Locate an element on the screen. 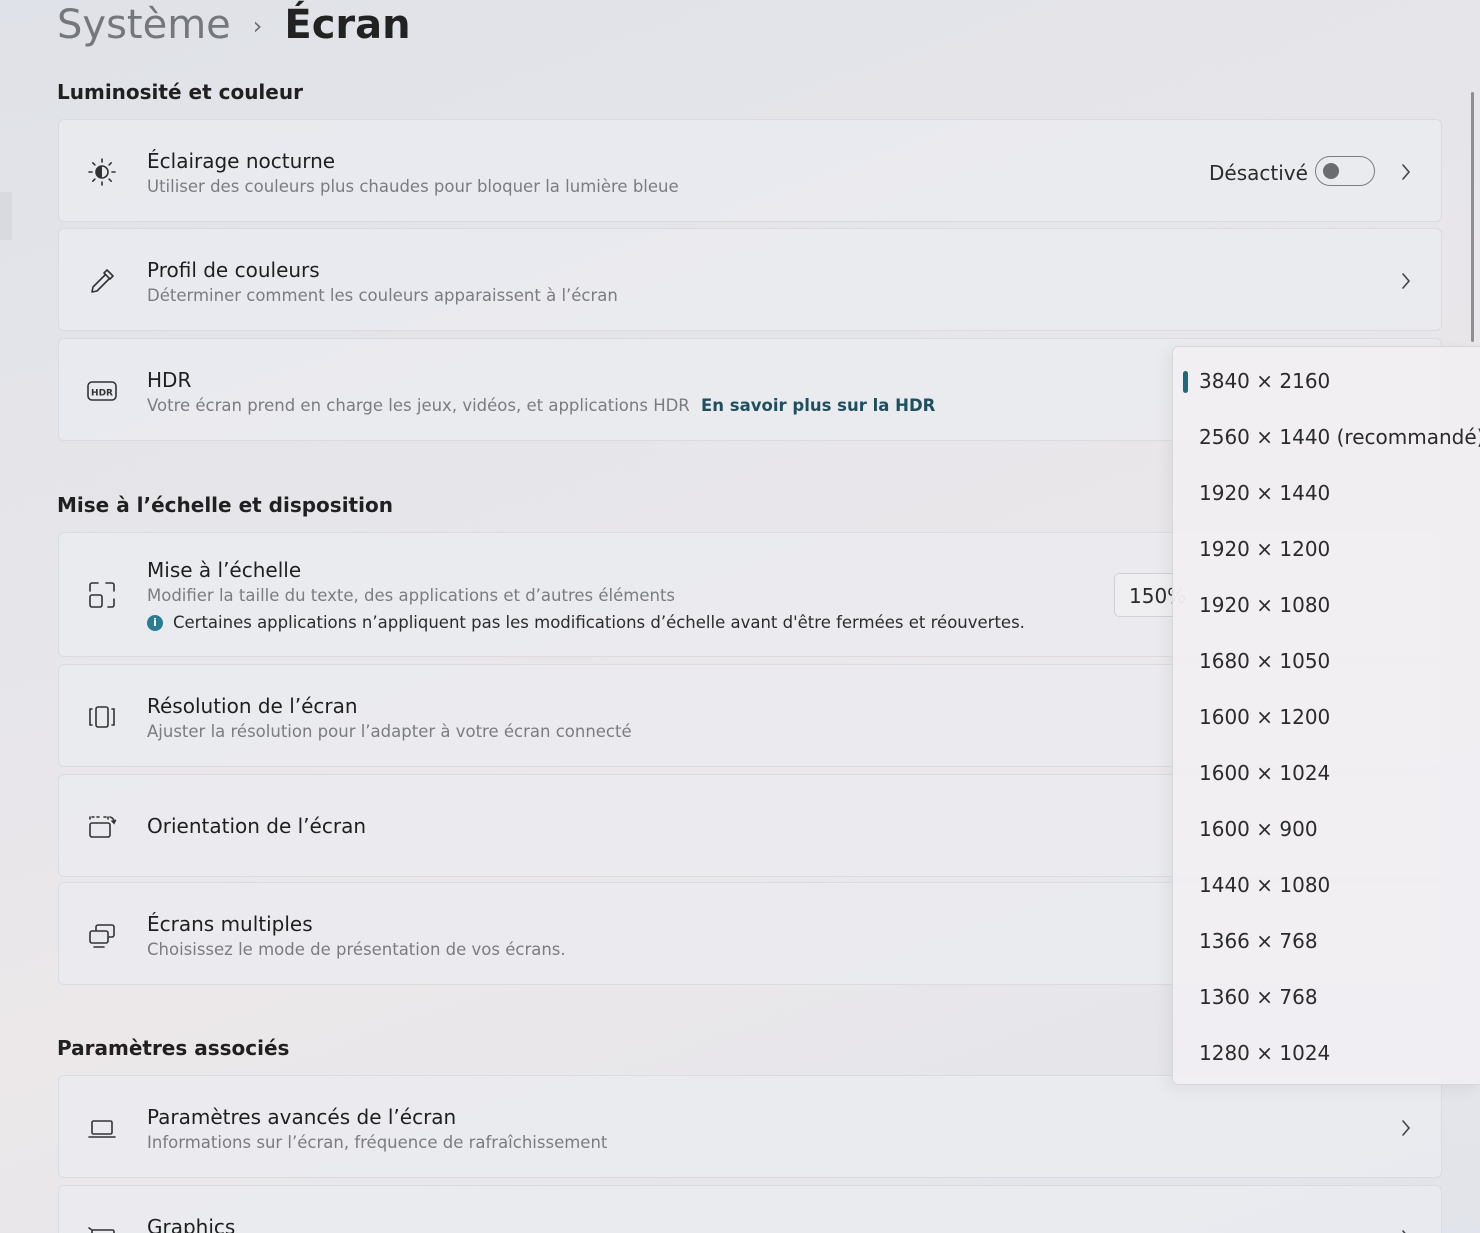  laptop-icon is located at coordinates (102, 1128).